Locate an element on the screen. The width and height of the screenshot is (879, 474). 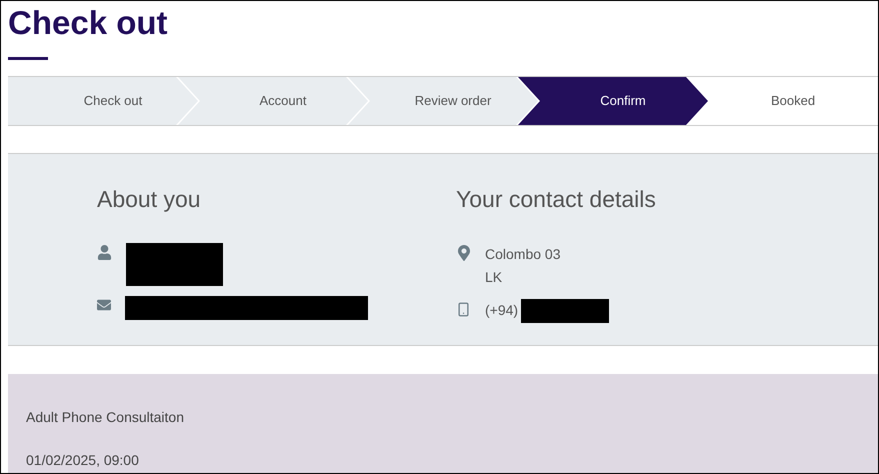
section-heading: About you is located at coordinates (149, 199).